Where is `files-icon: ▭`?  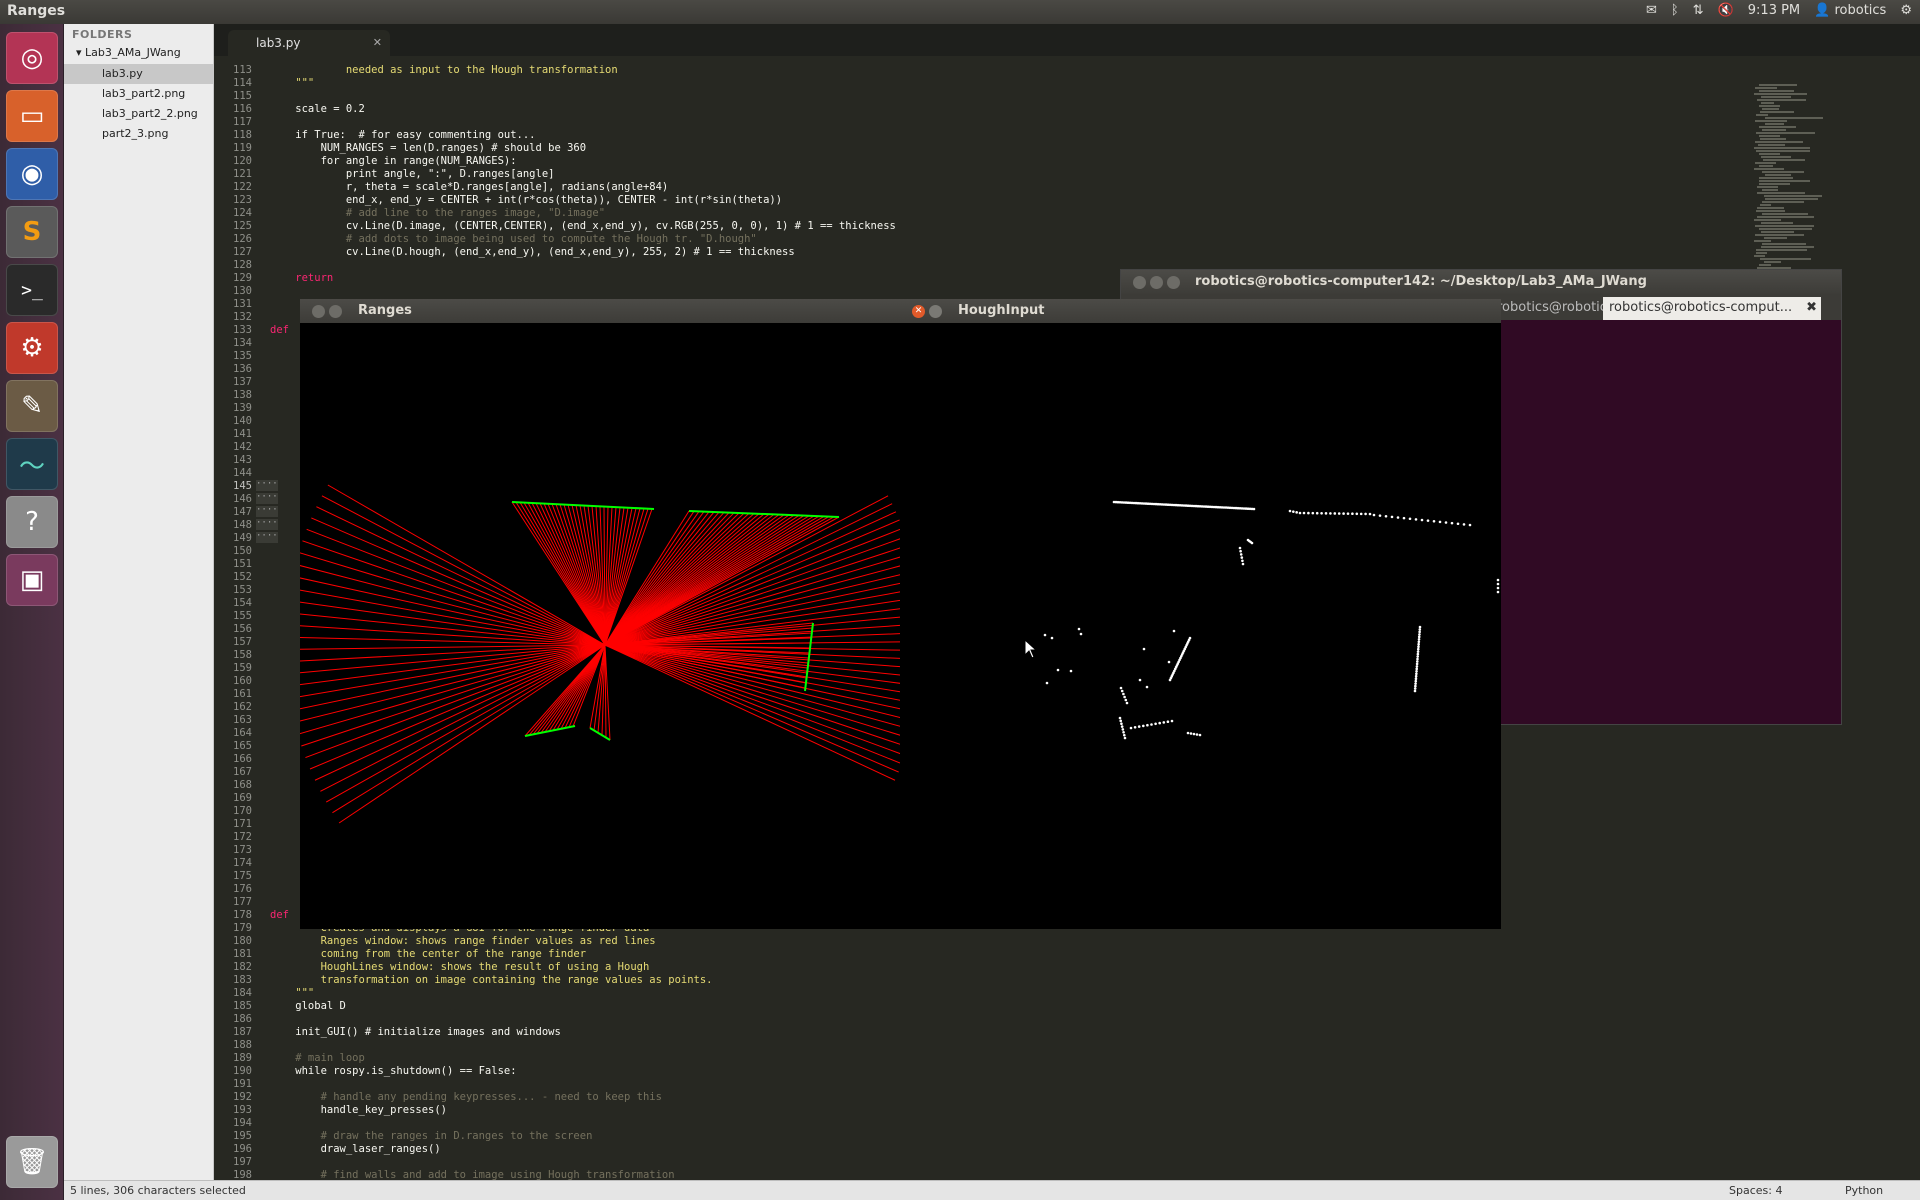
files-icon: ▭ is located at coordinates (32, 116).